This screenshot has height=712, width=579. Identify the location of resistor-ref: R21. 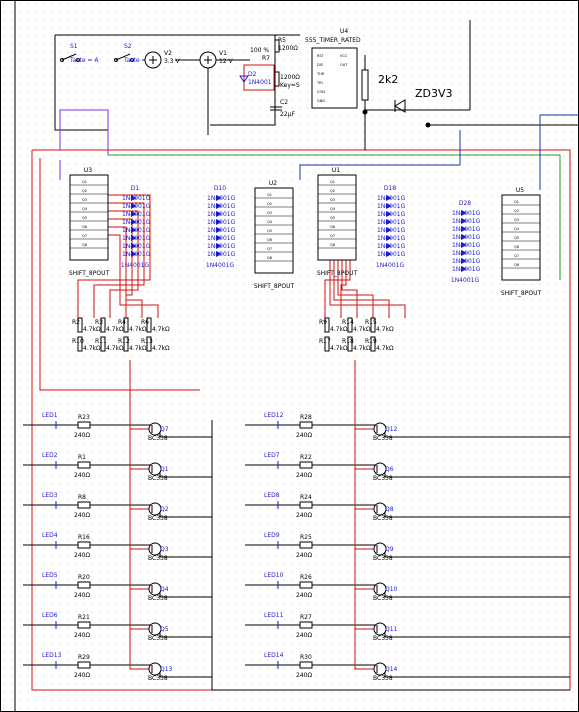
(84, 617).